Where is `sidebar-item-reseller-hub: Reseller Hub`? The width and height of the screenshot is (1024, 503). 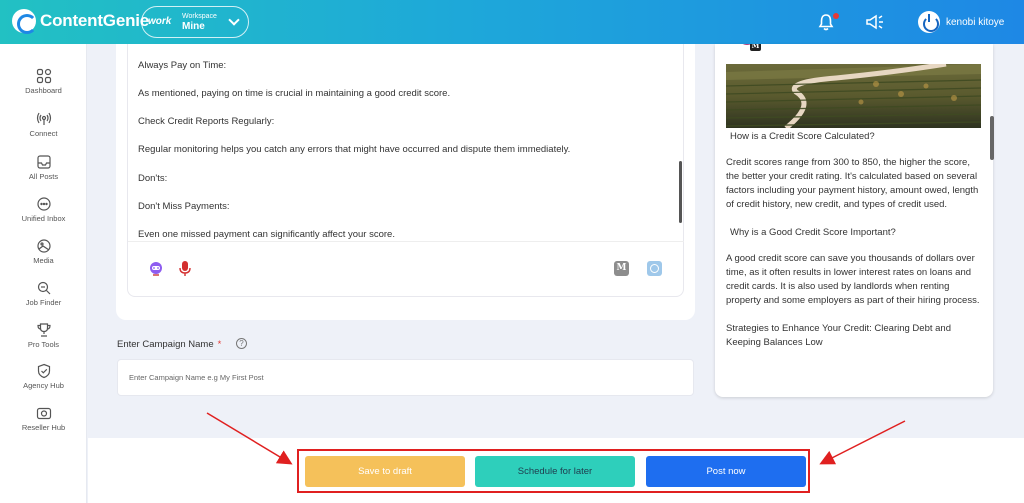 sidebar-item-reseller-hub: Reseller Hub is located at coordinates (43, 418).